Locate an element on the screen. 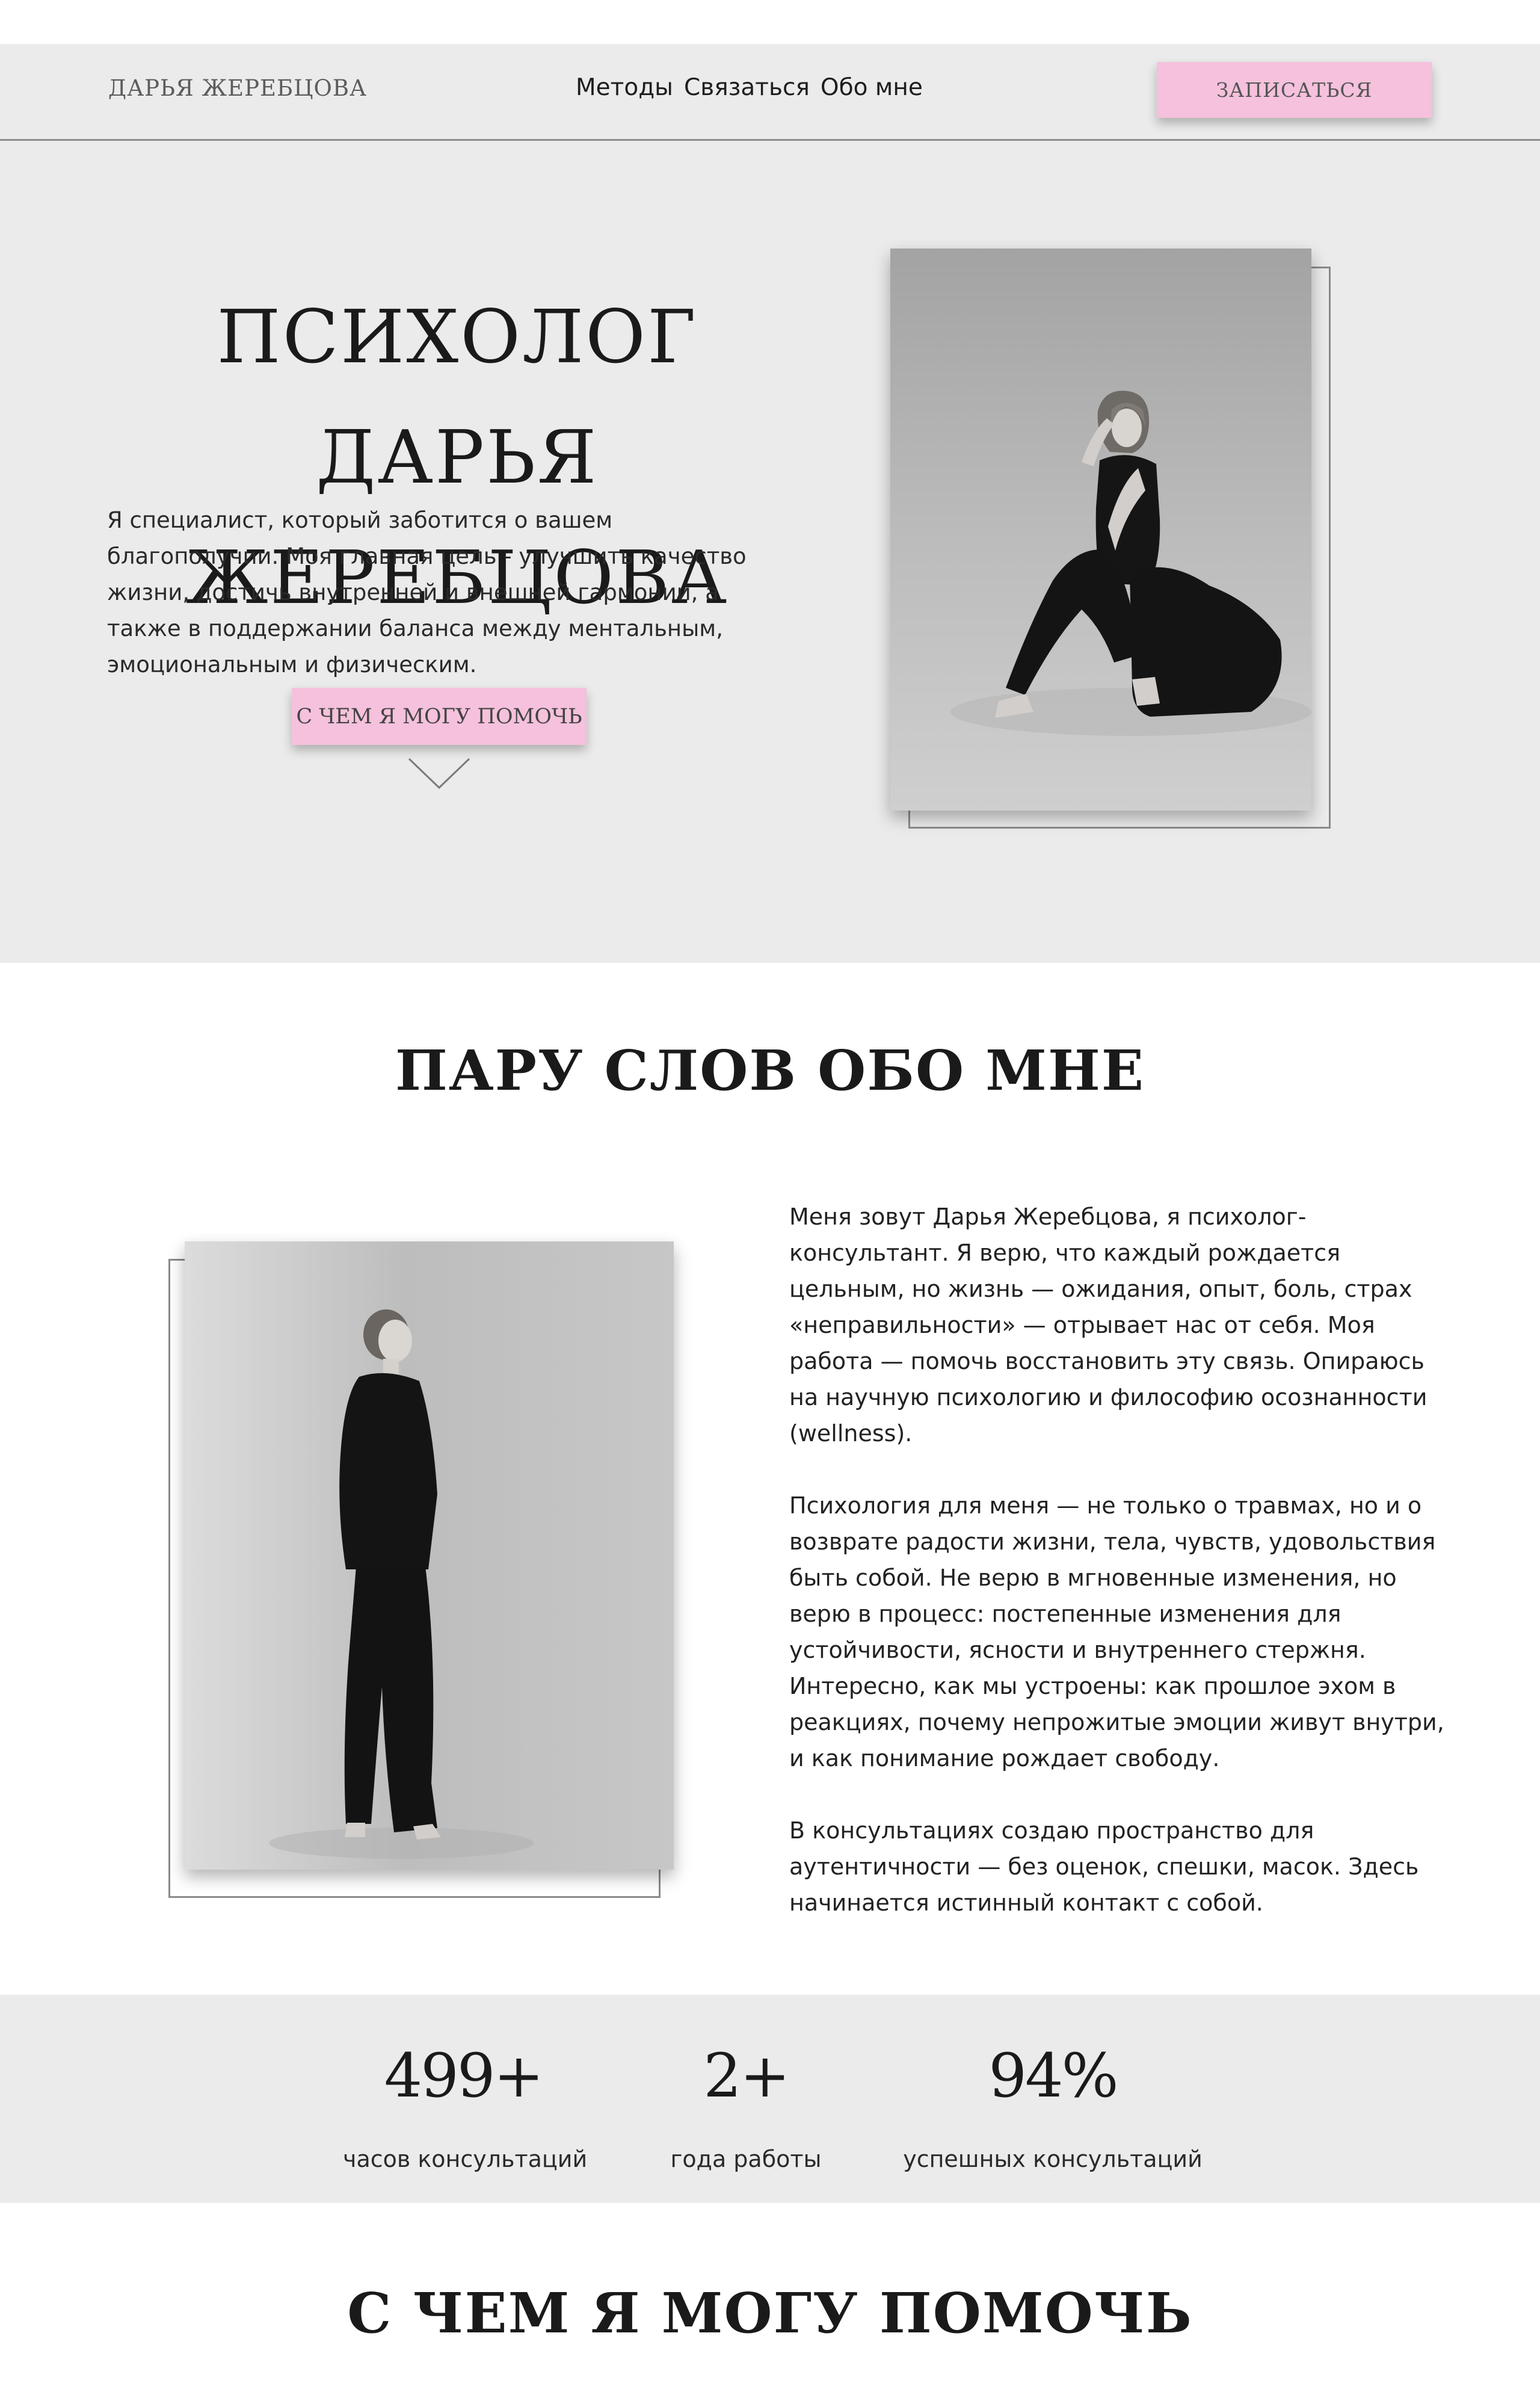 Image resolution: width=1540 pixels, height=2407 pixels. stat-value: 2+ is located at coordinates (746, 2076).